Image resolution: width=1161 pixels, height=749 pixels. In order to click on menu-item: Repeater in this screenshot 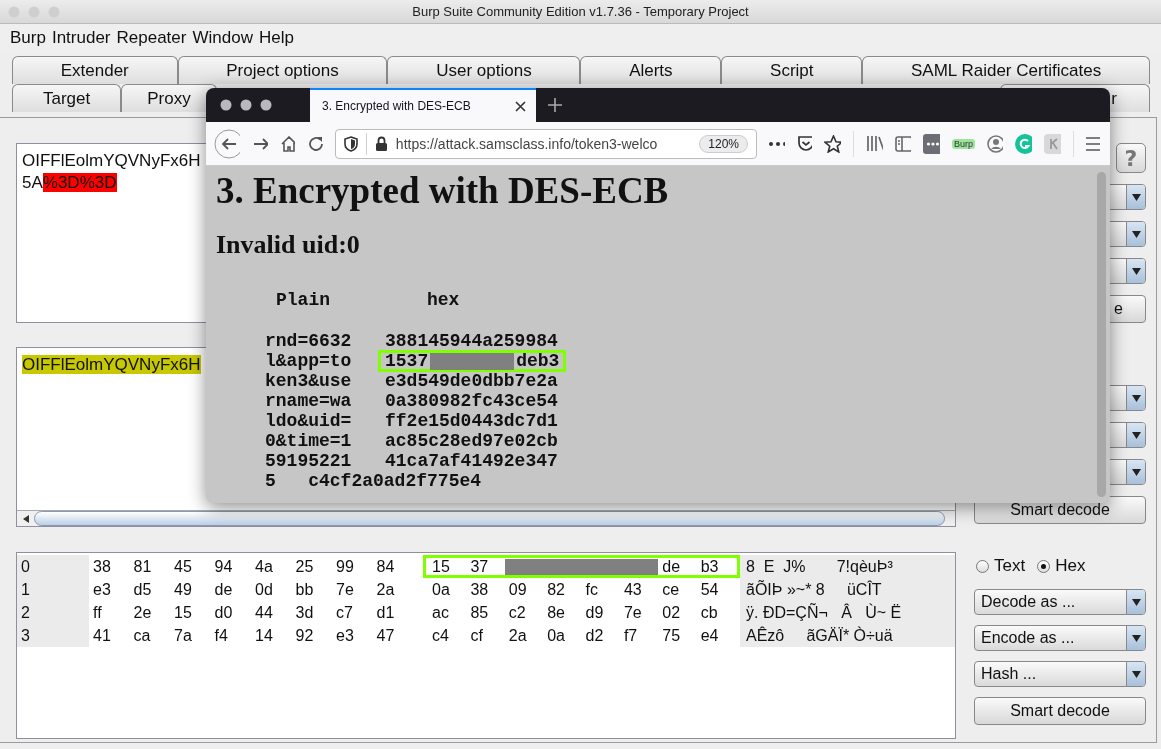, I will do `click(151, 38)`.